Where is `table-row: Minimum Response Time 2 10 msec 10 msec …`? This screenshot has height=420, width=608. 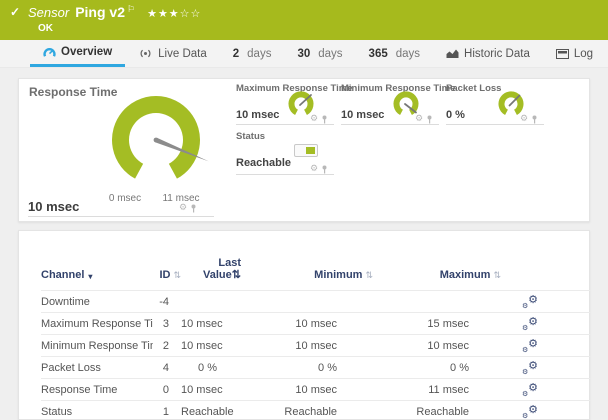 table-row: Minimum Response Time 2 10 msec 10 msec … is located at coordinates (316, 345).